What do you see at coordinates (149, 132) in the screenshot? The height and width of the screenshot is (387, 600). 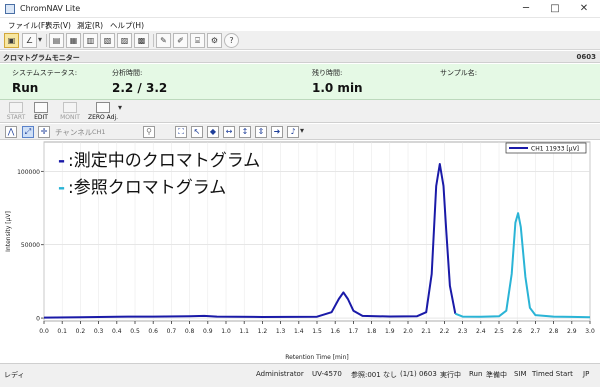 I see `search-icon: ⚲` at bounding box center [149, 132].